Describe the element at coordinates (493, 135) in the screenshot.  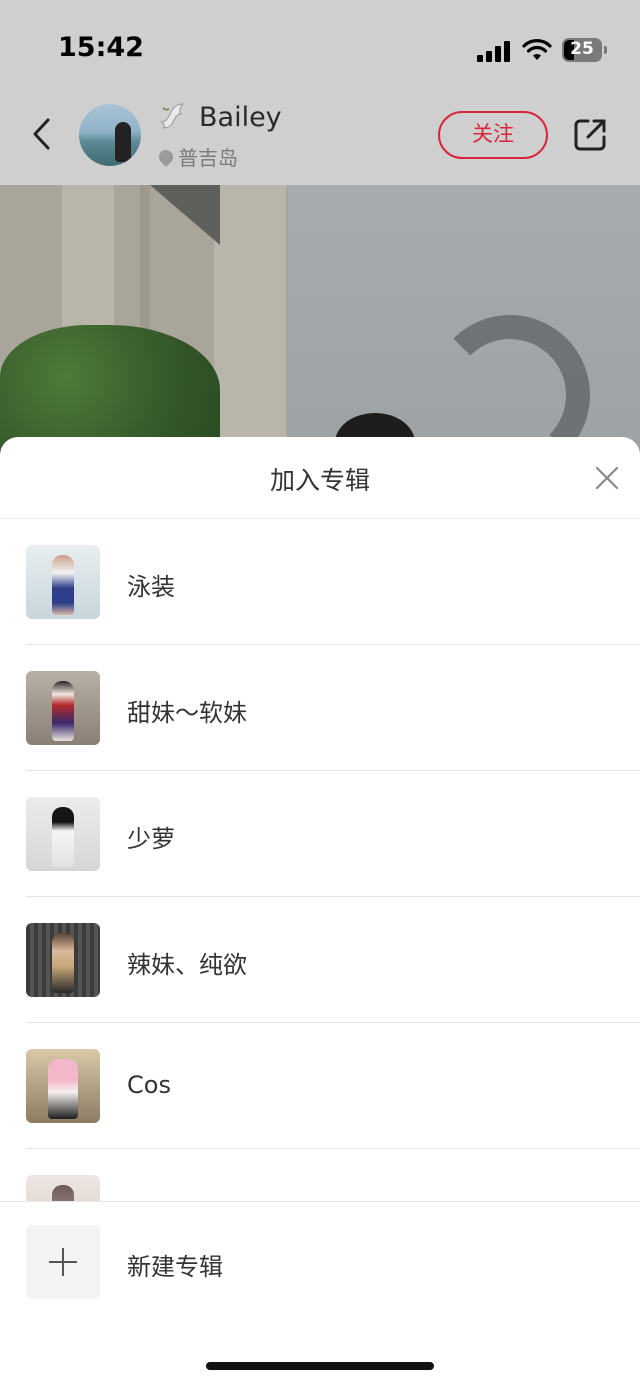
I see `follow-button: 关注` at that location.